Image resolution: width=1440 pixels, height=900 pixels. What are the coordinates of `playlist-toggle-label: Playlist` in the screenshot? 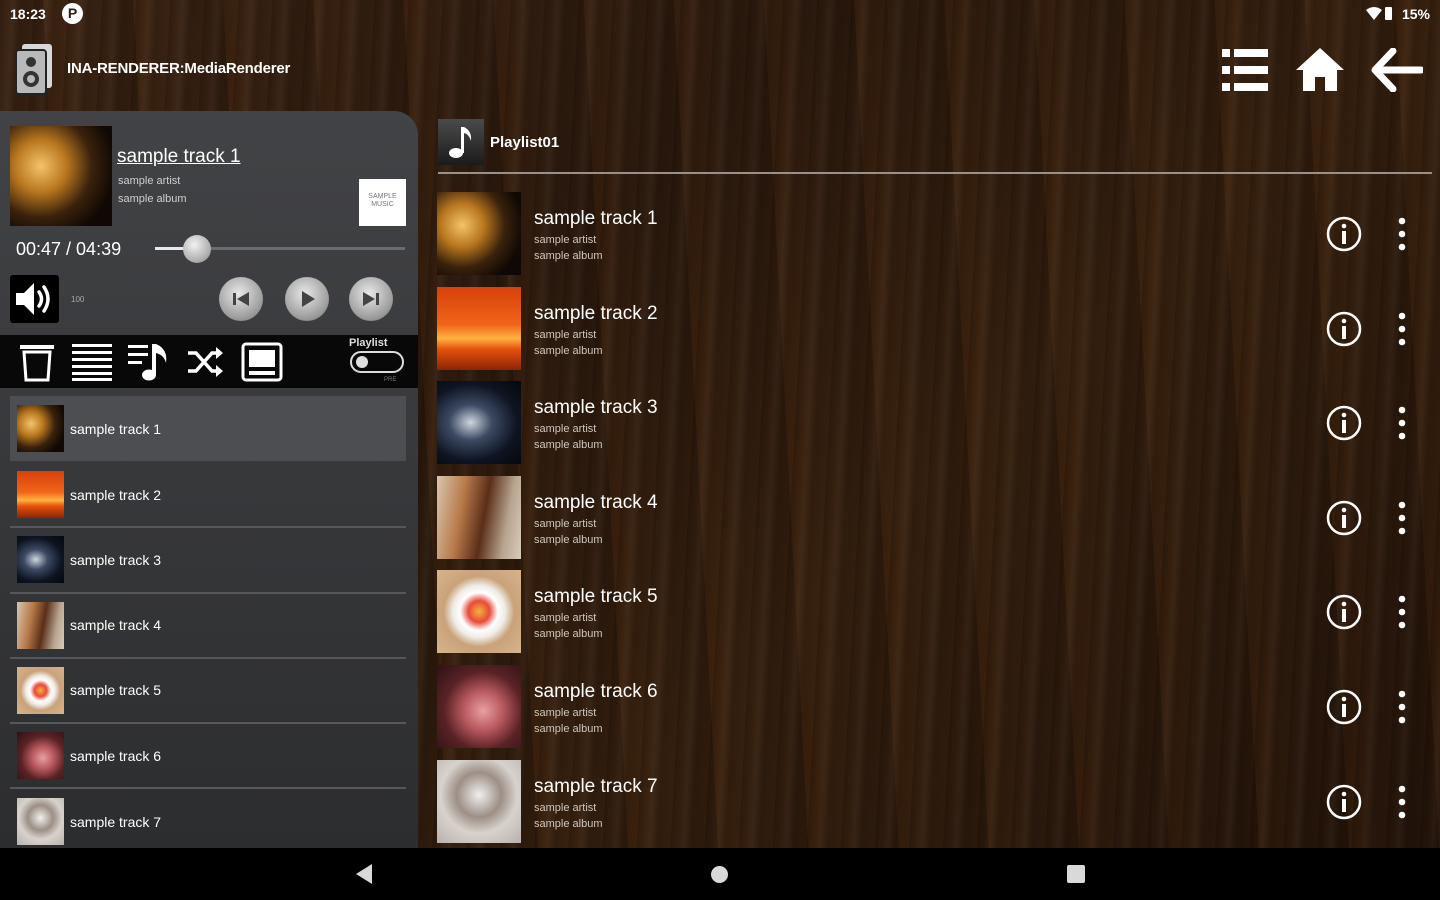 It's located at (368, 343).